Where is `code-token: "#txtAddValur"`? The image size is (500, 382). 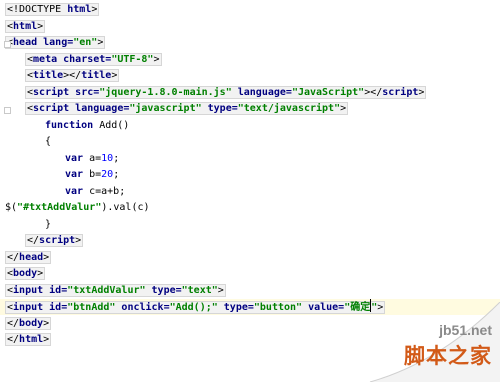 code-token: "#txtAddValur" is located at coordinates (59, 207).